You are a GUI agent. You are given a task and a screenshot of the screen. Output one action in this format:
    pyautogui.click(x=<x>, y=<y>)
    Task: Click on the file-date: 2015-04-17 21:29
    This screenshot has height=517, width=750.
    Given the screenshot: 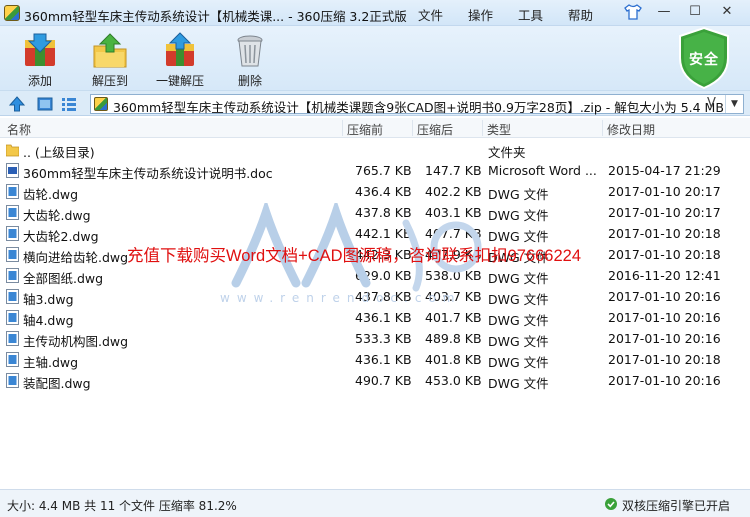 What is the action you would take?
    pyautogui.click(x=664, y=170)
    